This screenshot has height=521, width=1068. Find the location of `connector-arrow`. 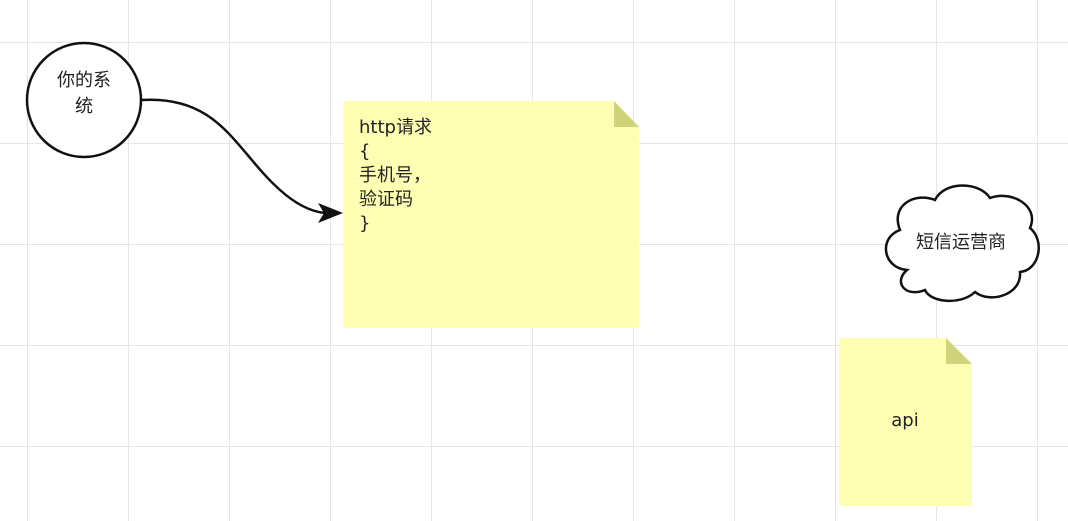

connector-arrow is located at coordinates (241, 160).